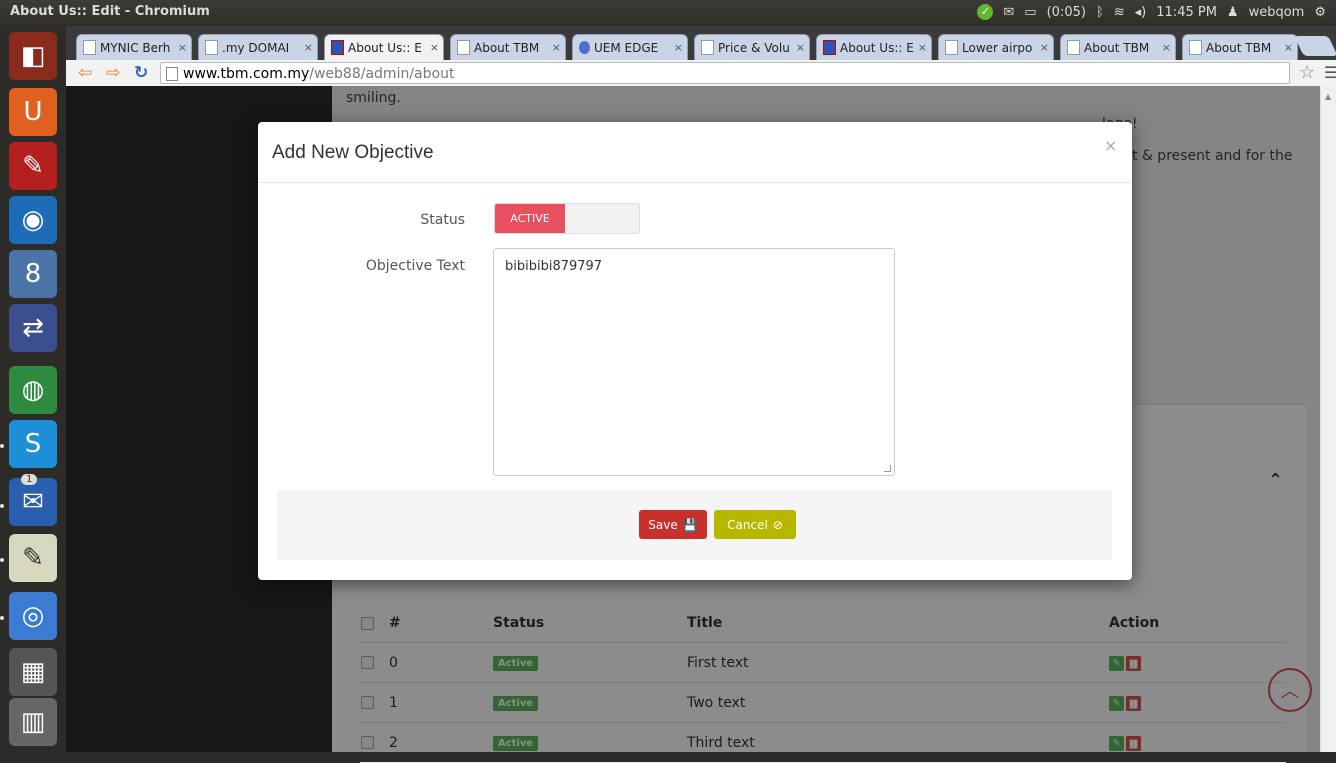 The width and height of the screenshot is (1336, 763). I want to click on unity-launcher: ◧ U ✎ ◉ 8 ⇄ ◍ S 1 ✉ ✎ ◎ ▦ ▥, so click(33, 389).